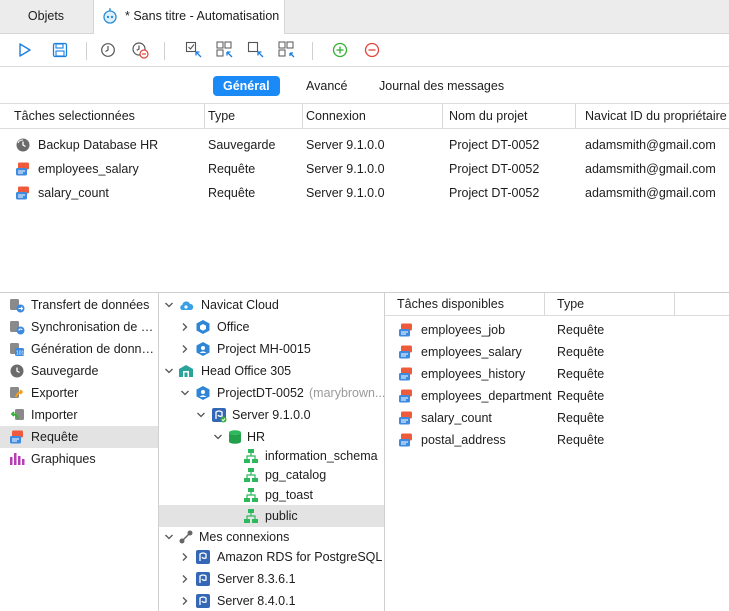  I want to click on category-import: Importer, so click(79, 415).